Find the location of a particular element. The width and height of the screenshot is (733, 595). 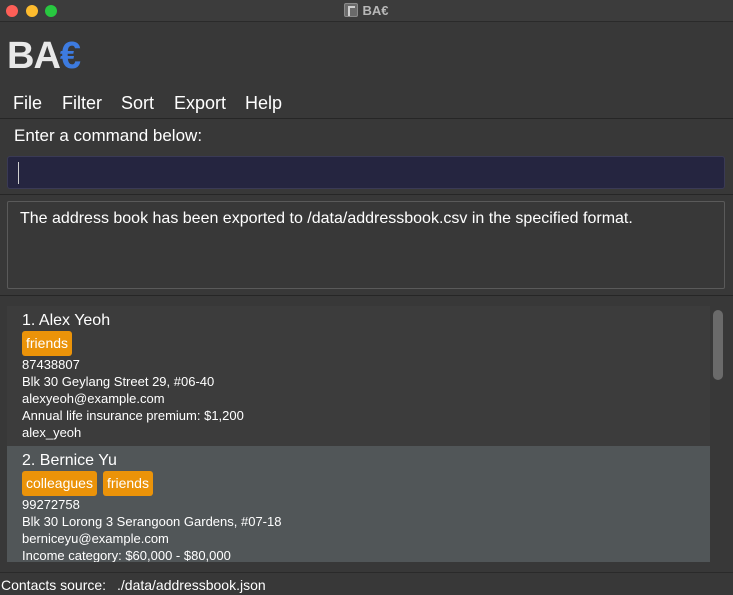

logo-euro-symbol: € is located at coordinates (70, 56).